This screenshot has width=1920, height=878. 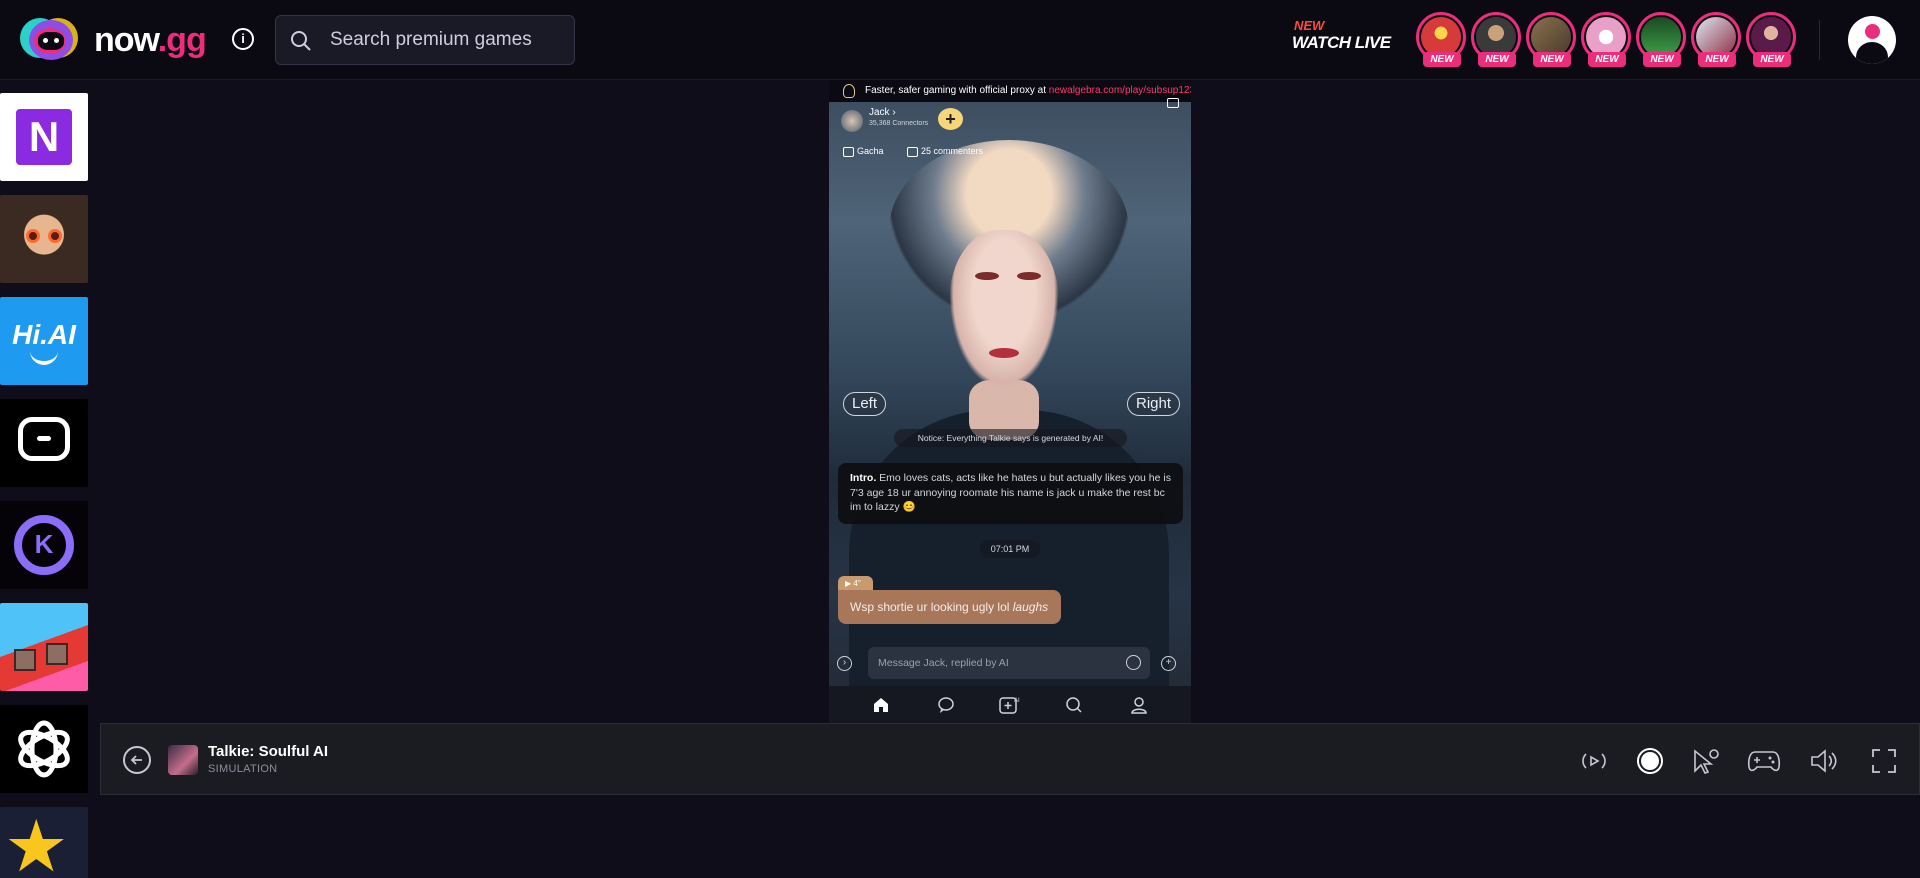 I want to click on sidebar-app-chatgpt, so click(x=44, y=749).